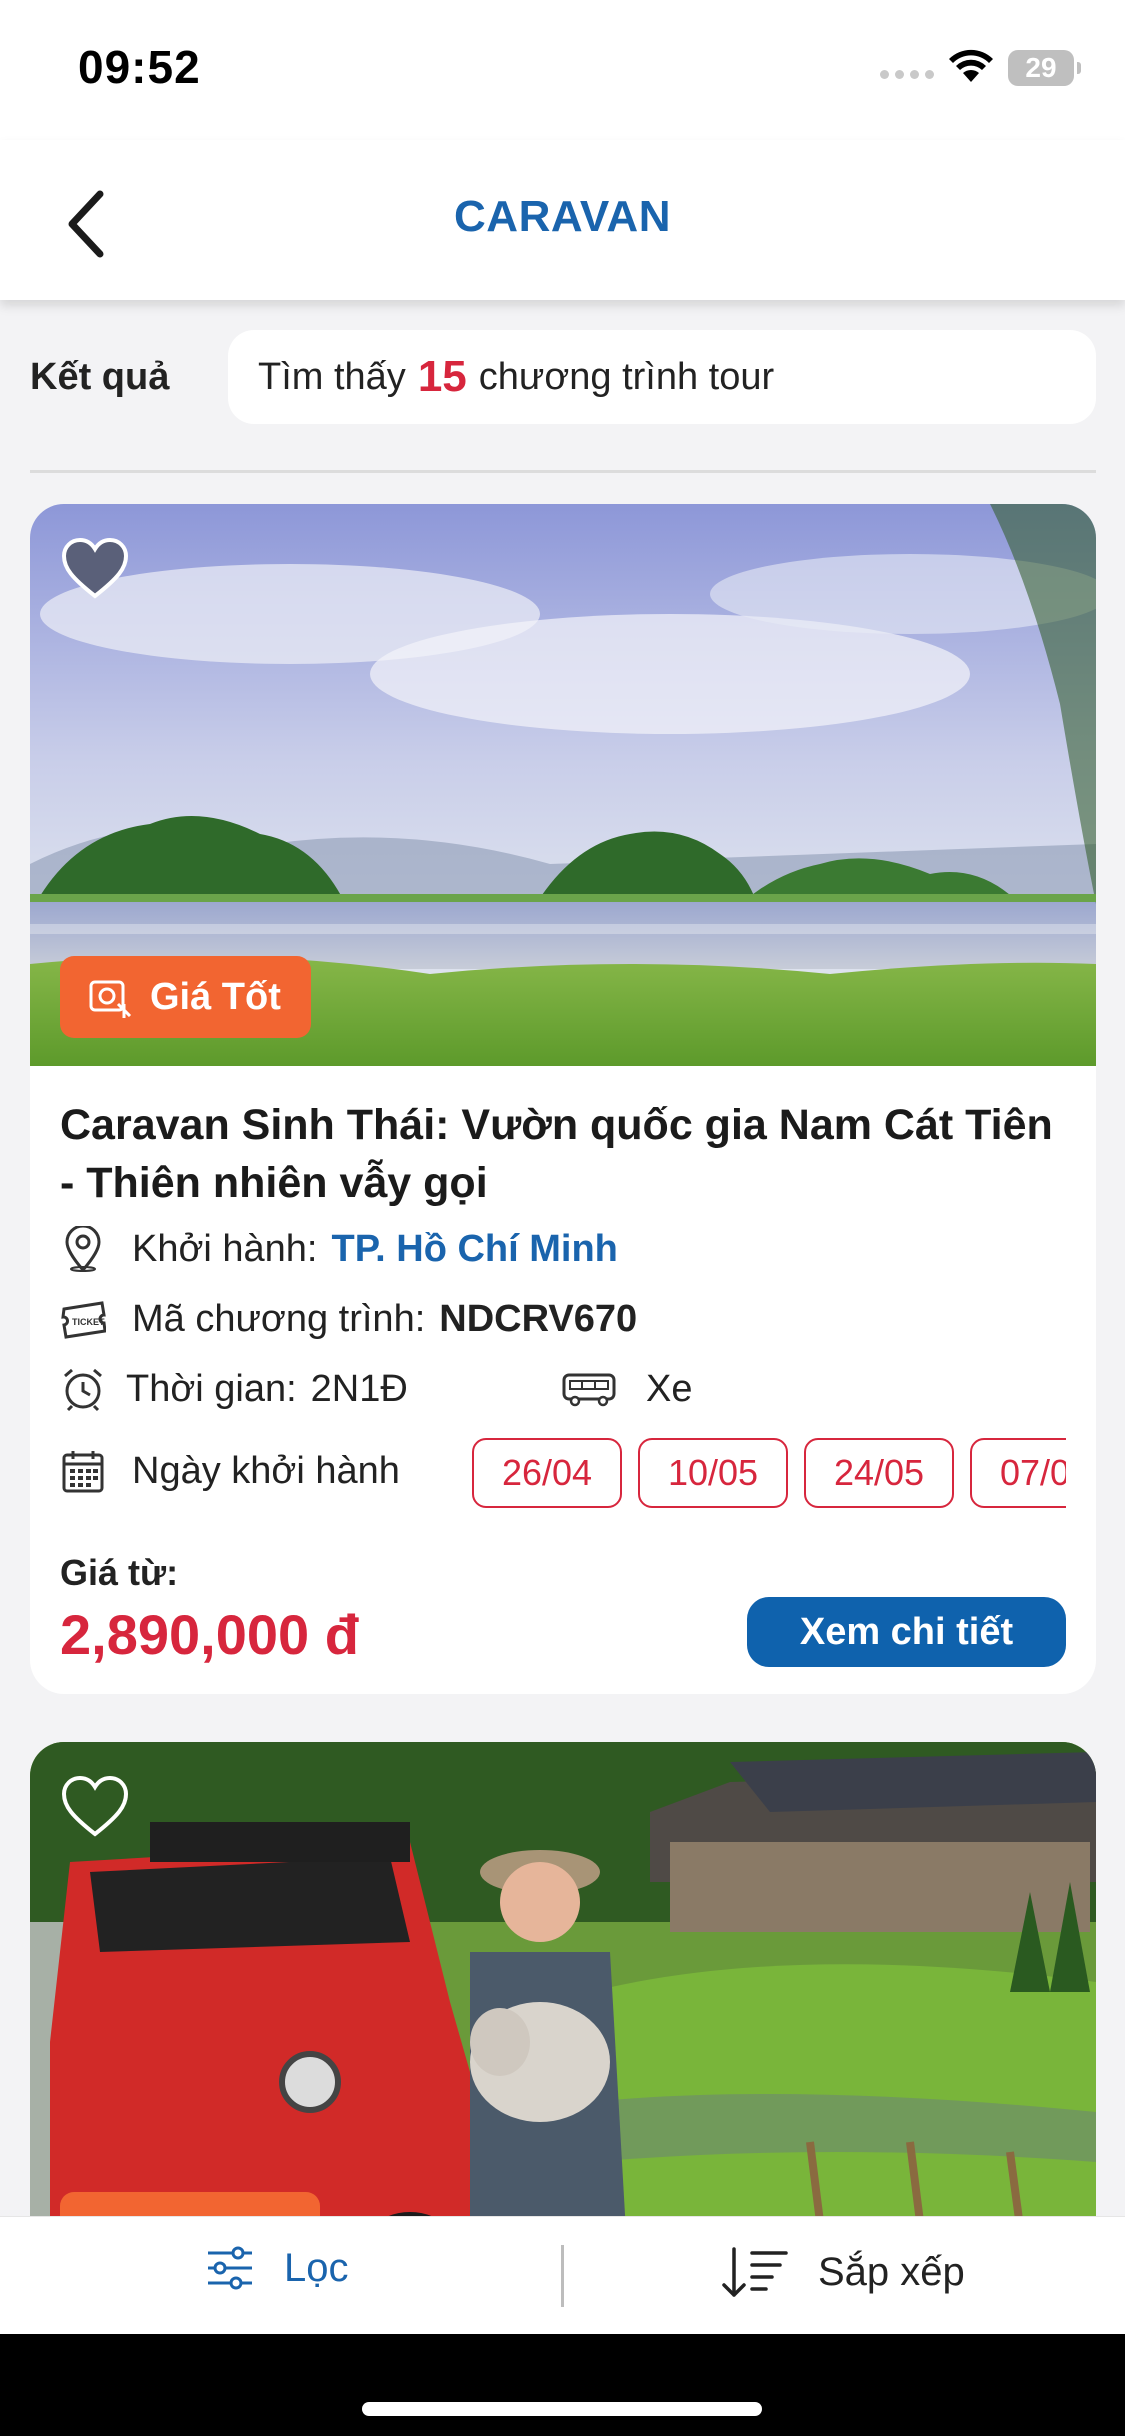 The width and height of the screenshot is (1125, 2436). Describe the element at coordinates (83, 1249) in the screenshot. I see `location-pin-icon` at that location.